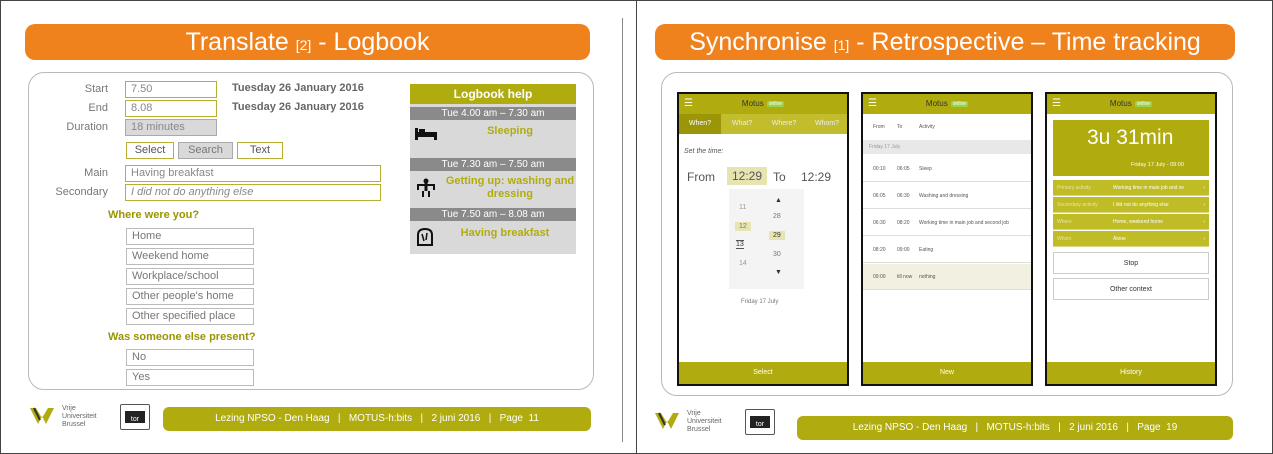 Image resolution: width=1273 pixels, height=454 pixels. What do you see at coordinates (777, 254) in the screenshot?
I see `minute-option: 30` at bounding box center [777, 254].